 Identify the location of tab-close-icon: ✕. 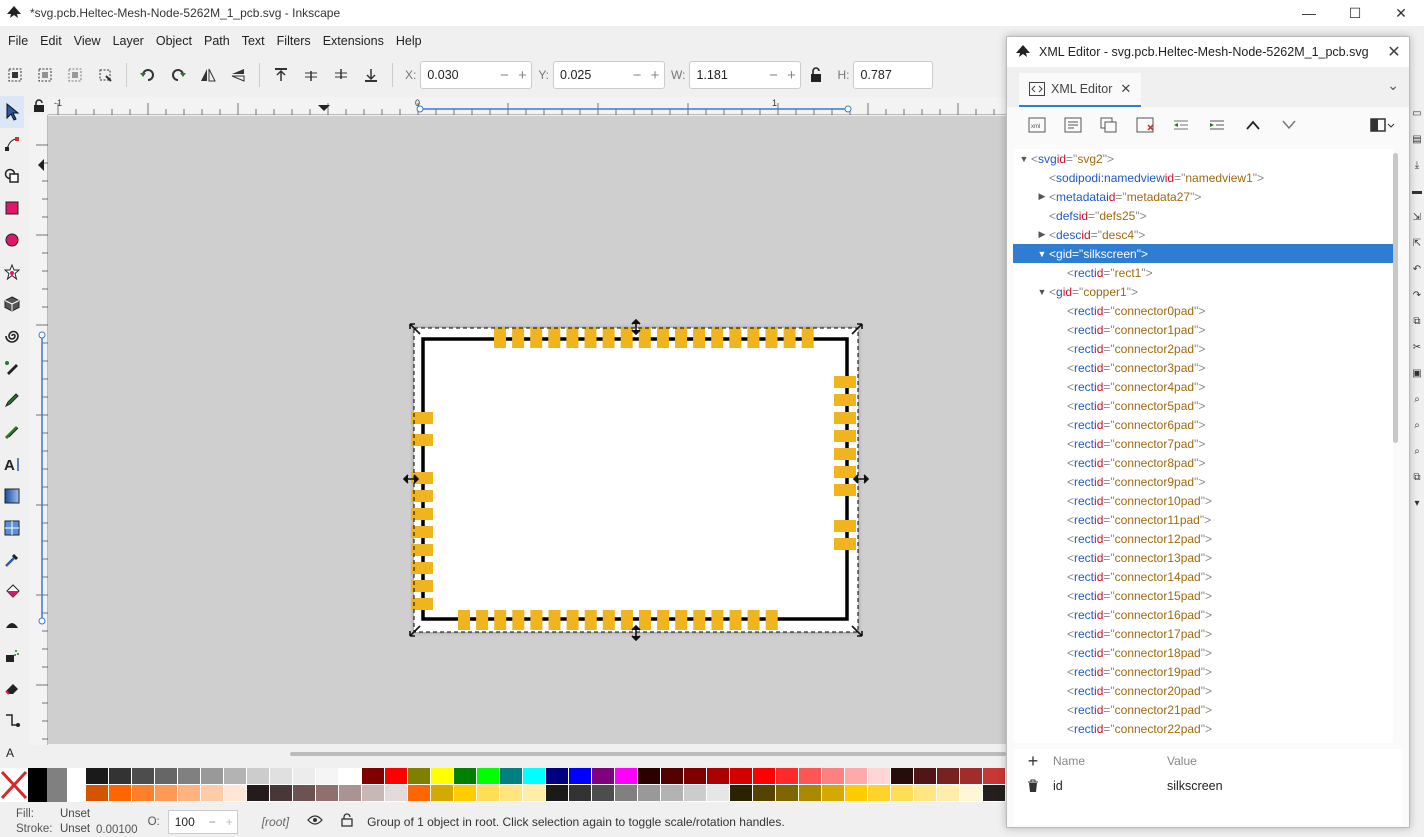
(1125, 89).